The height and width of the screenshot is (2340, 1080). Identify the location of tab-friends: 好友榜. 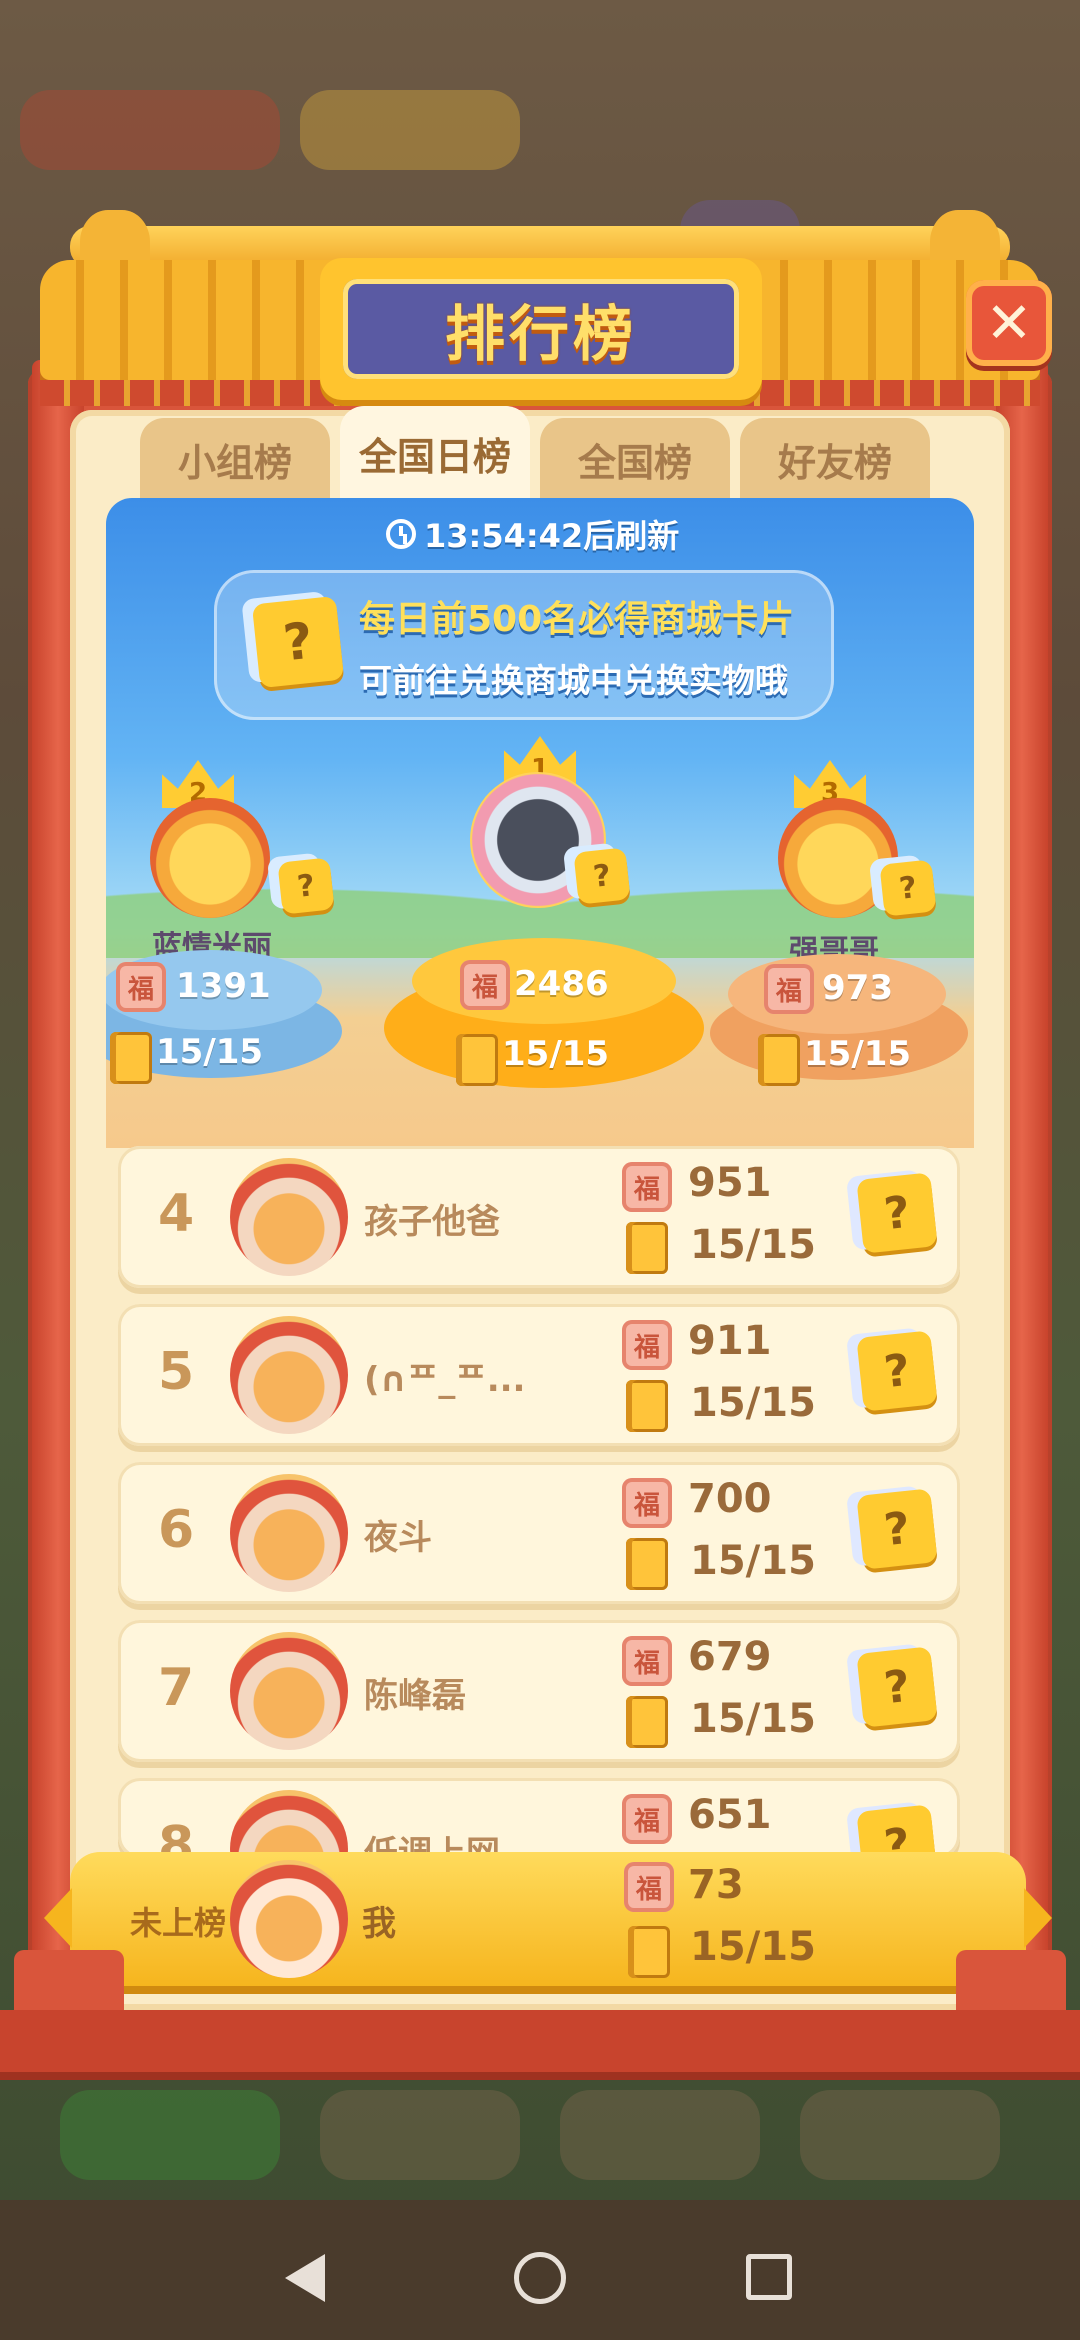
(835, 459).